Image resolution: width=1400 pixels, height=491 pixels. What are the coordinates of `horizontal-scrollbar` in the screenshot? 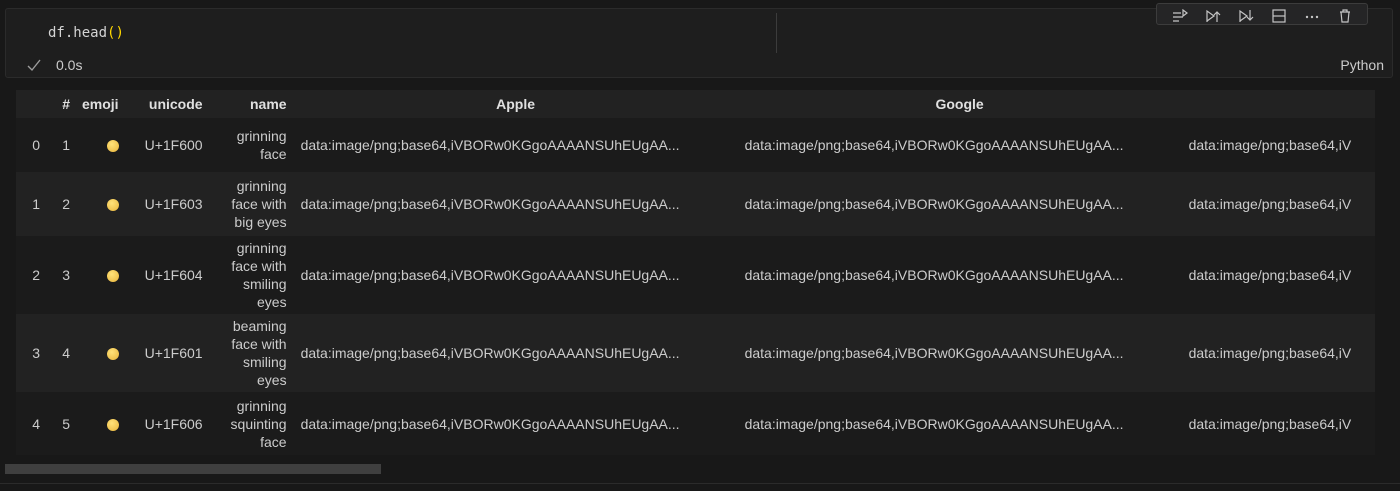 It's located at (699, 469).